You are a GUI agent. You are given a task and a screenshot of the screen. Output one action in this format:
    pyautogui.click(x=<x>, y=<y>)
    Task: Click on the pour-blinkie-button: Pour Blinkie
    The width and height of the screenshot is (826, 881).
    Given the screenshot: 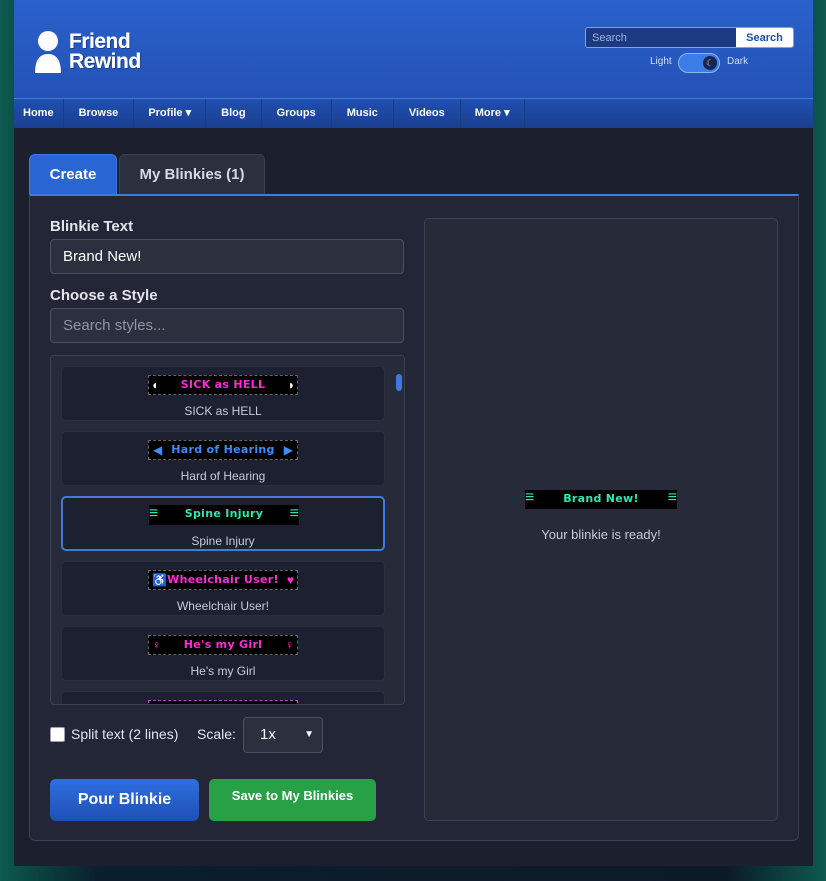 What is the action you would take?
    pyautogui.click(x=124, y=800)
    